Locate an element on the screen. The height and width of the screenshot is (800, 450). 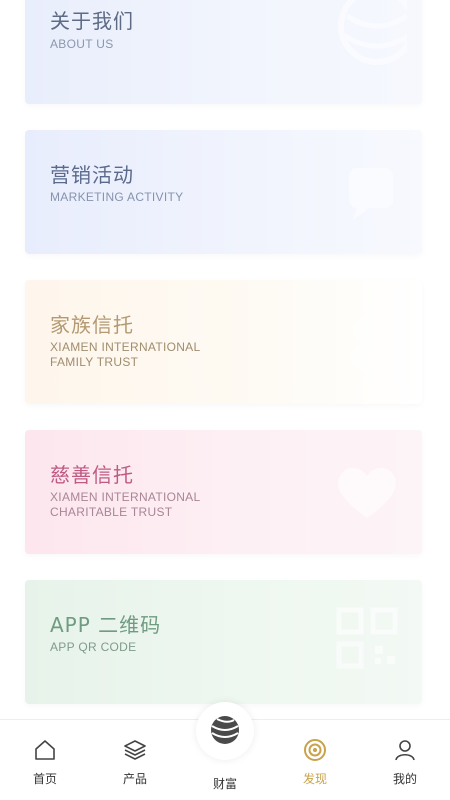
about-us-card: 关于我们 ABOUT US is located at coordinates (223, 52).